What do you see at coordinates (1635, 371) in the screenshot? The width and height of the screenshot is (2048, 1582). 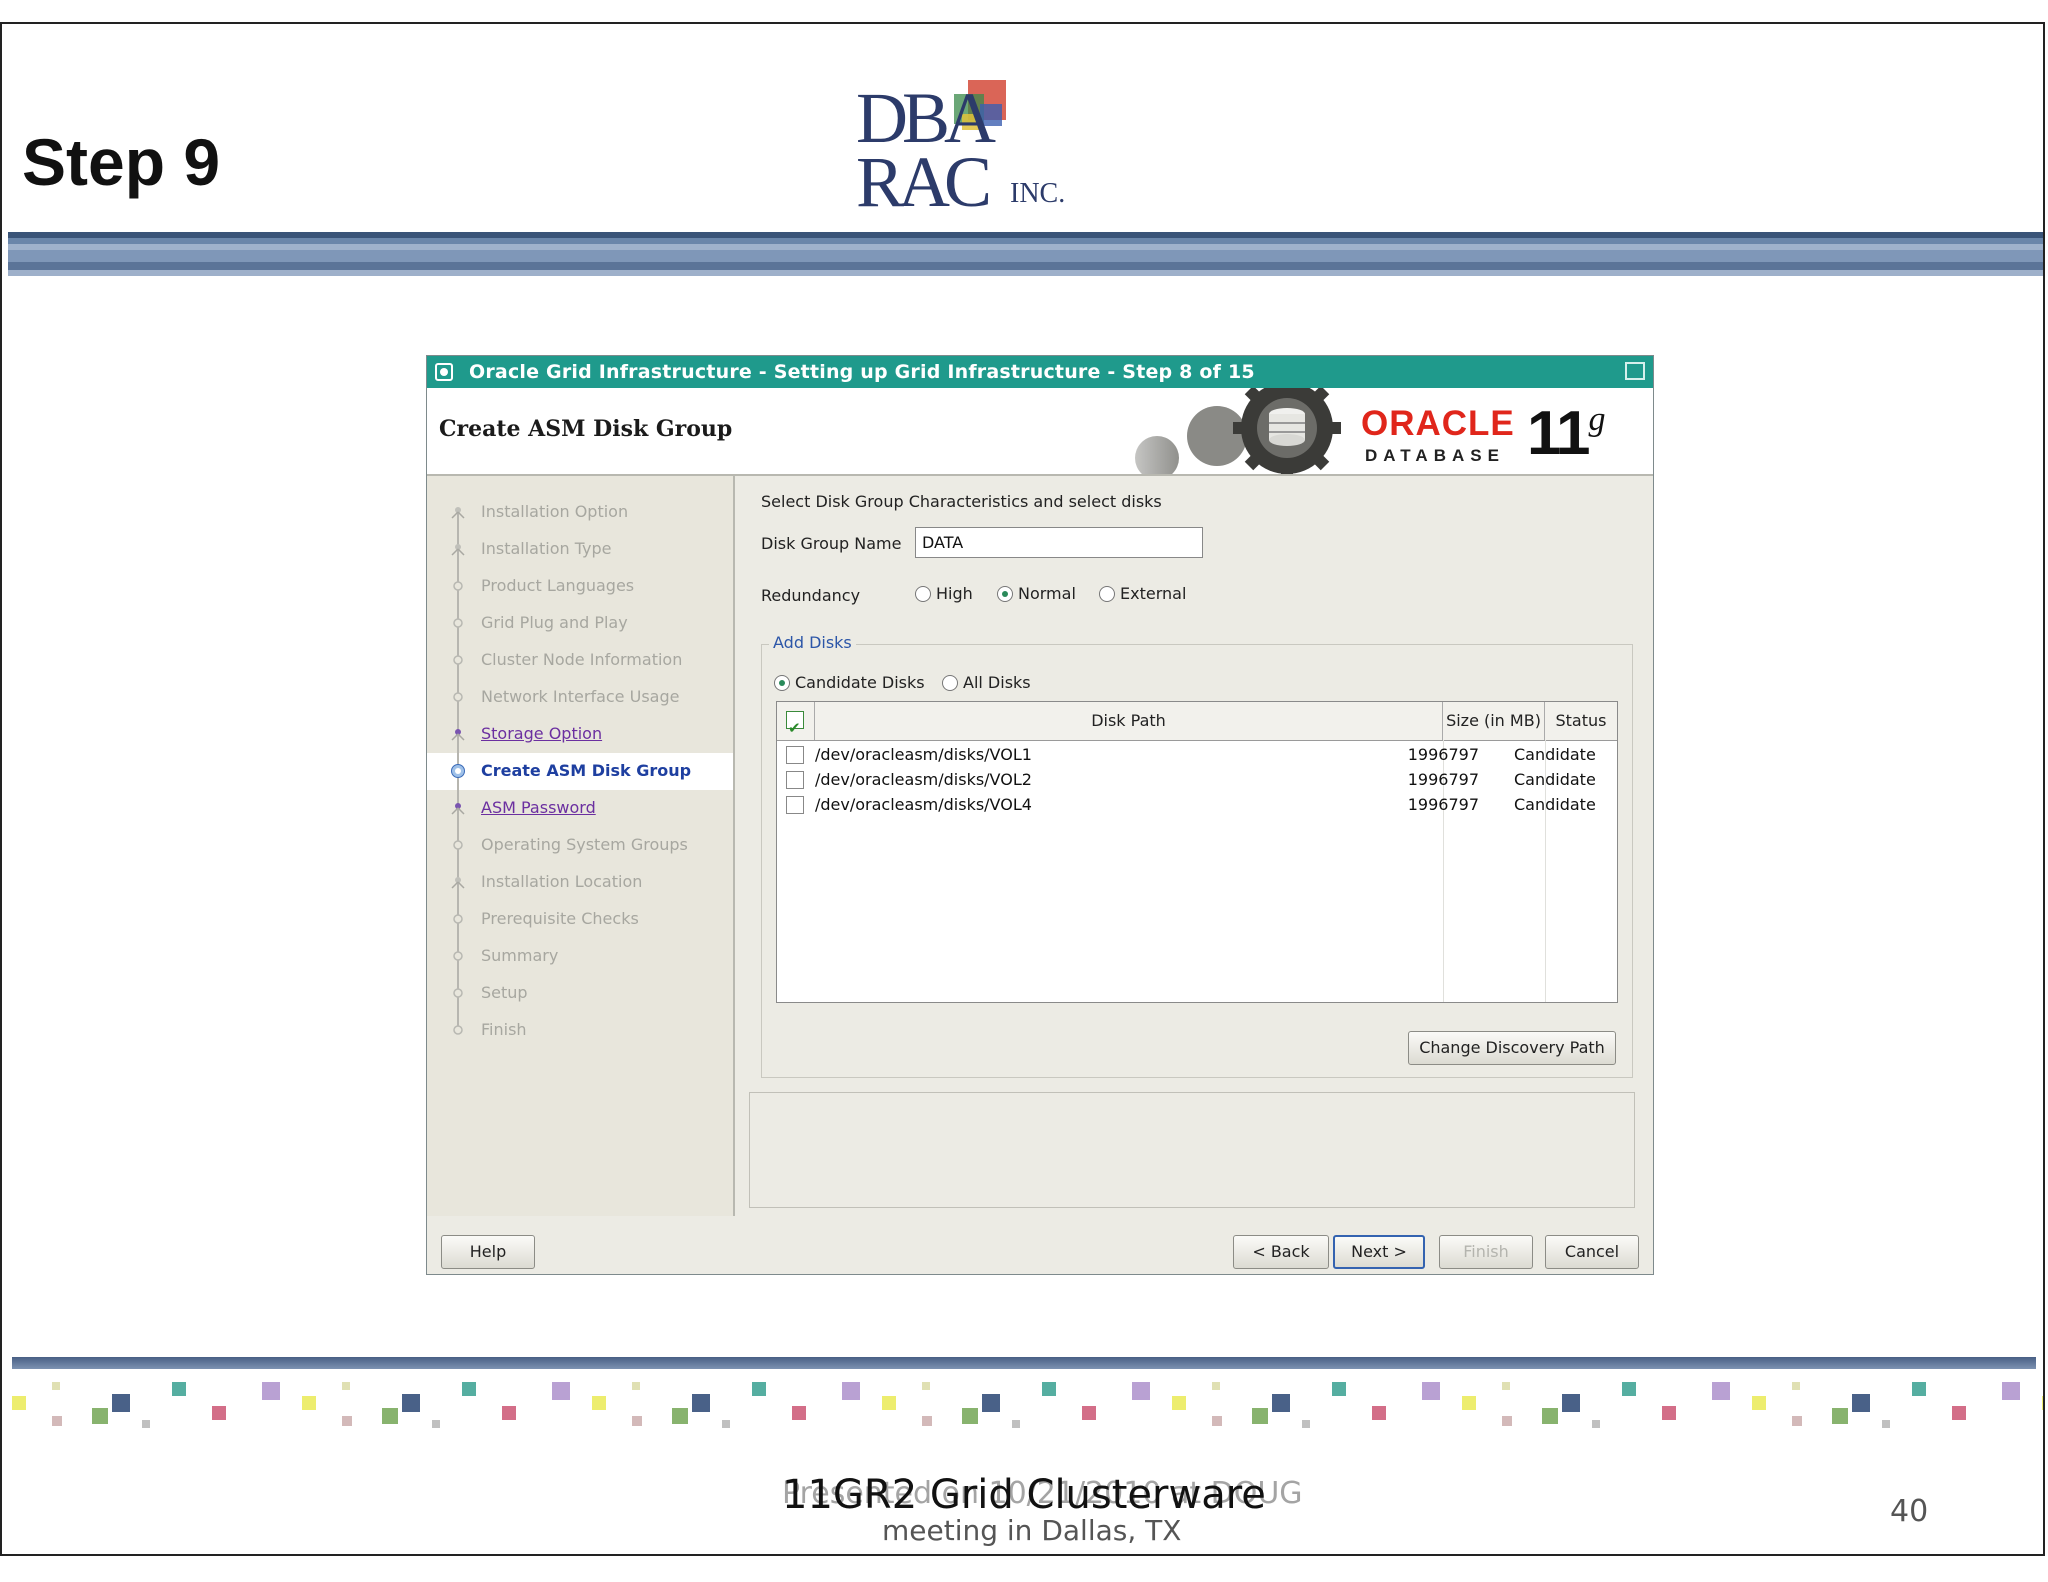 I see `maximize-icon` at bounding box center [1635, 371].